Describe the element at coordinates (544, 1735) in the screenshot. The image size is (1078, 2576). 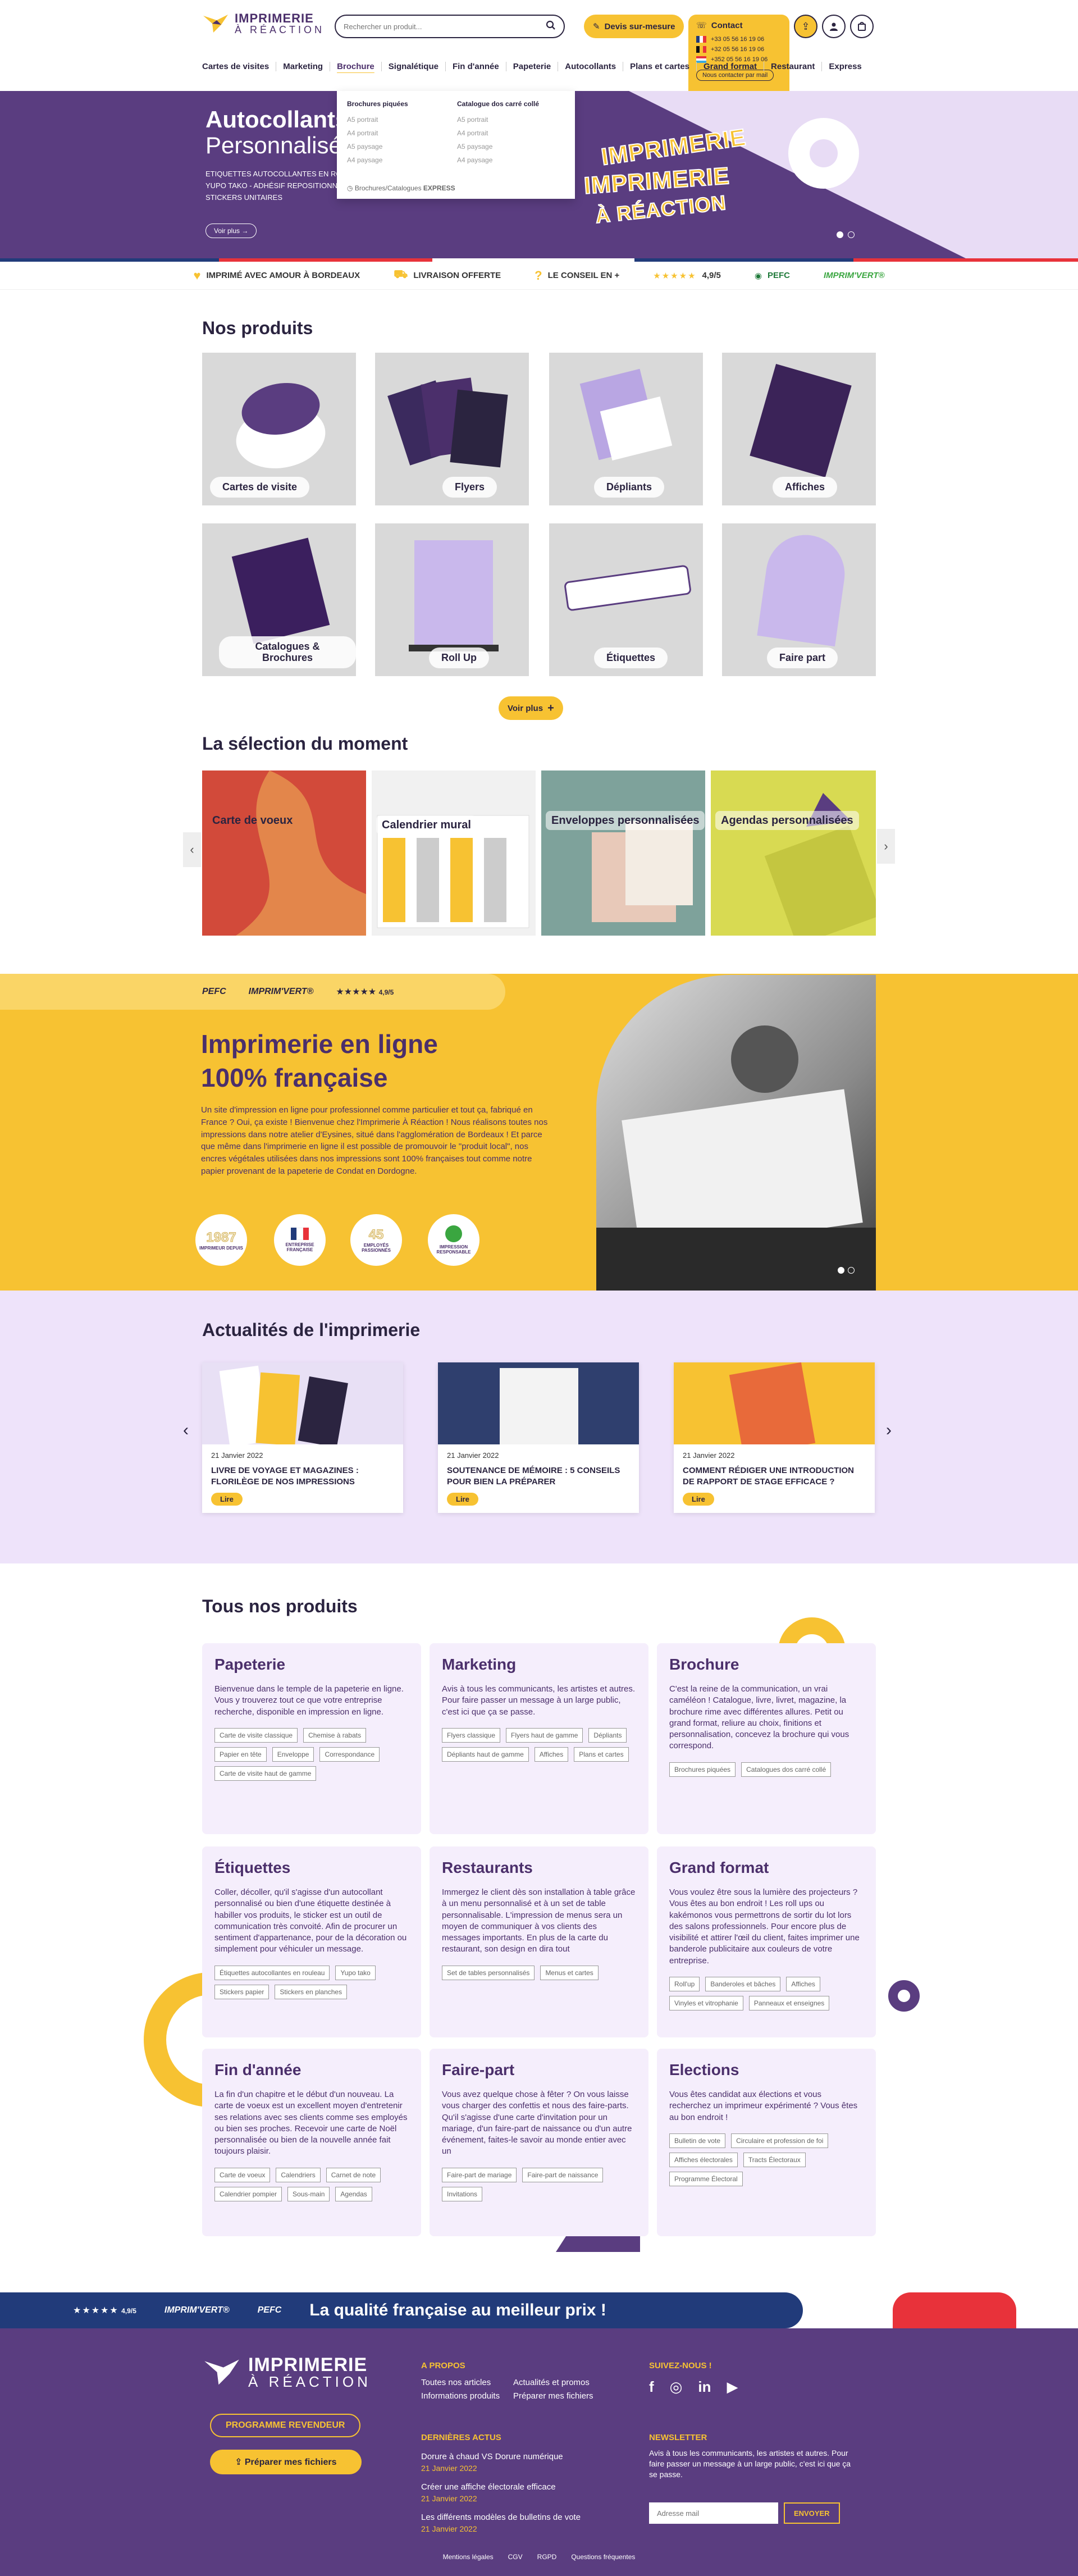
I see `category-tag: Flyers haut de gamme` at that location.